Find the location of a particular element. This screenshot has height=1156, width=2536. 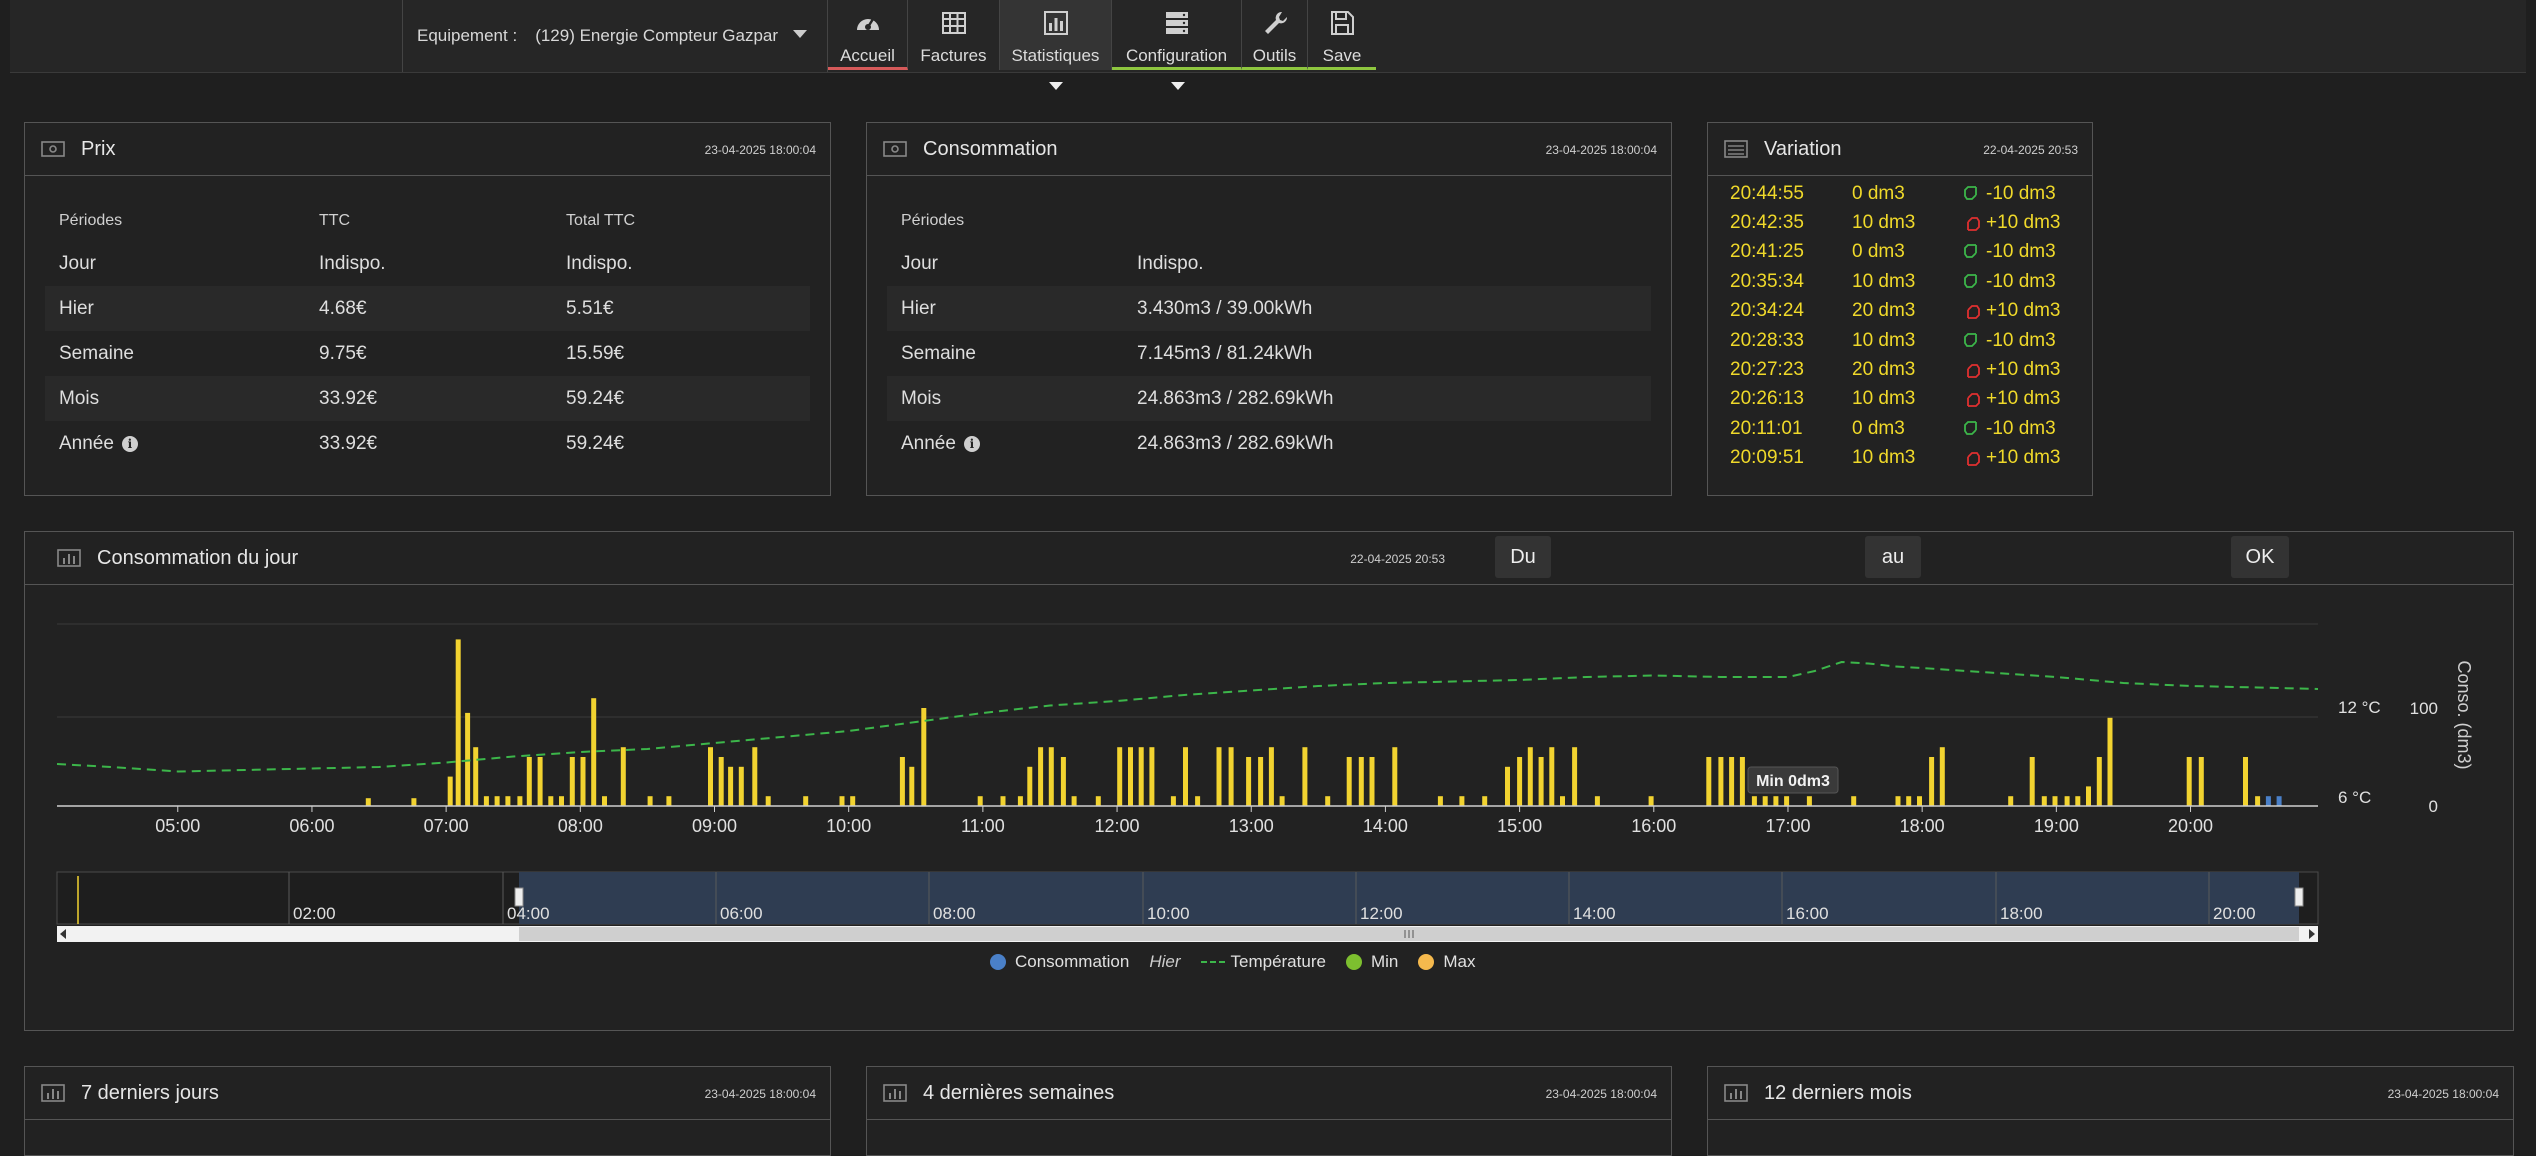

x-tick-label: 07:00 is located at coordinates (446, 826).